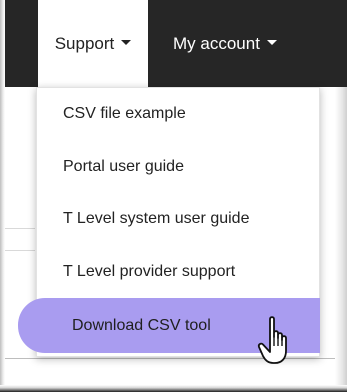  I want to click on menu-item-csv-file-example: CSV file example, so click(179, 114).